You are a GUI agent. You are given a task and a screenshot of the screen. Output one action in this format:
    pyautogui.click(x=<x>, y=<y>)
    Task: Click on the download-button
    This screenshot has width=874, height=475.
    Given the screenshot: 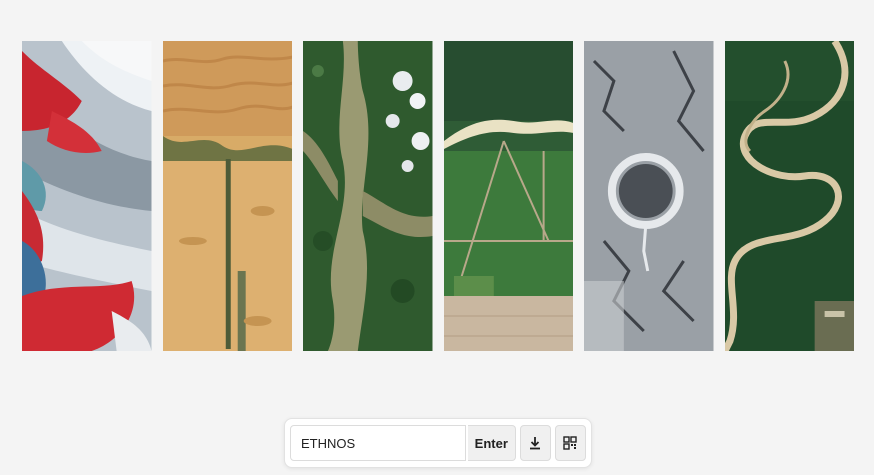 What is the action you would take?
    pyautogui.click(x=535, y=443)
    